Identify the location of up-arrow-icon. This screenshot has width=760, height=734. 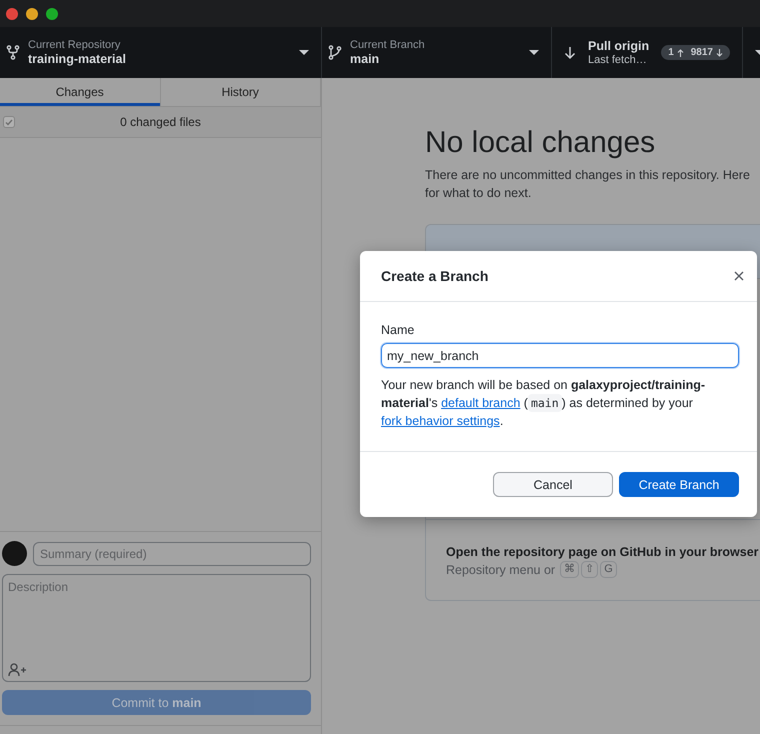
(680, 52).